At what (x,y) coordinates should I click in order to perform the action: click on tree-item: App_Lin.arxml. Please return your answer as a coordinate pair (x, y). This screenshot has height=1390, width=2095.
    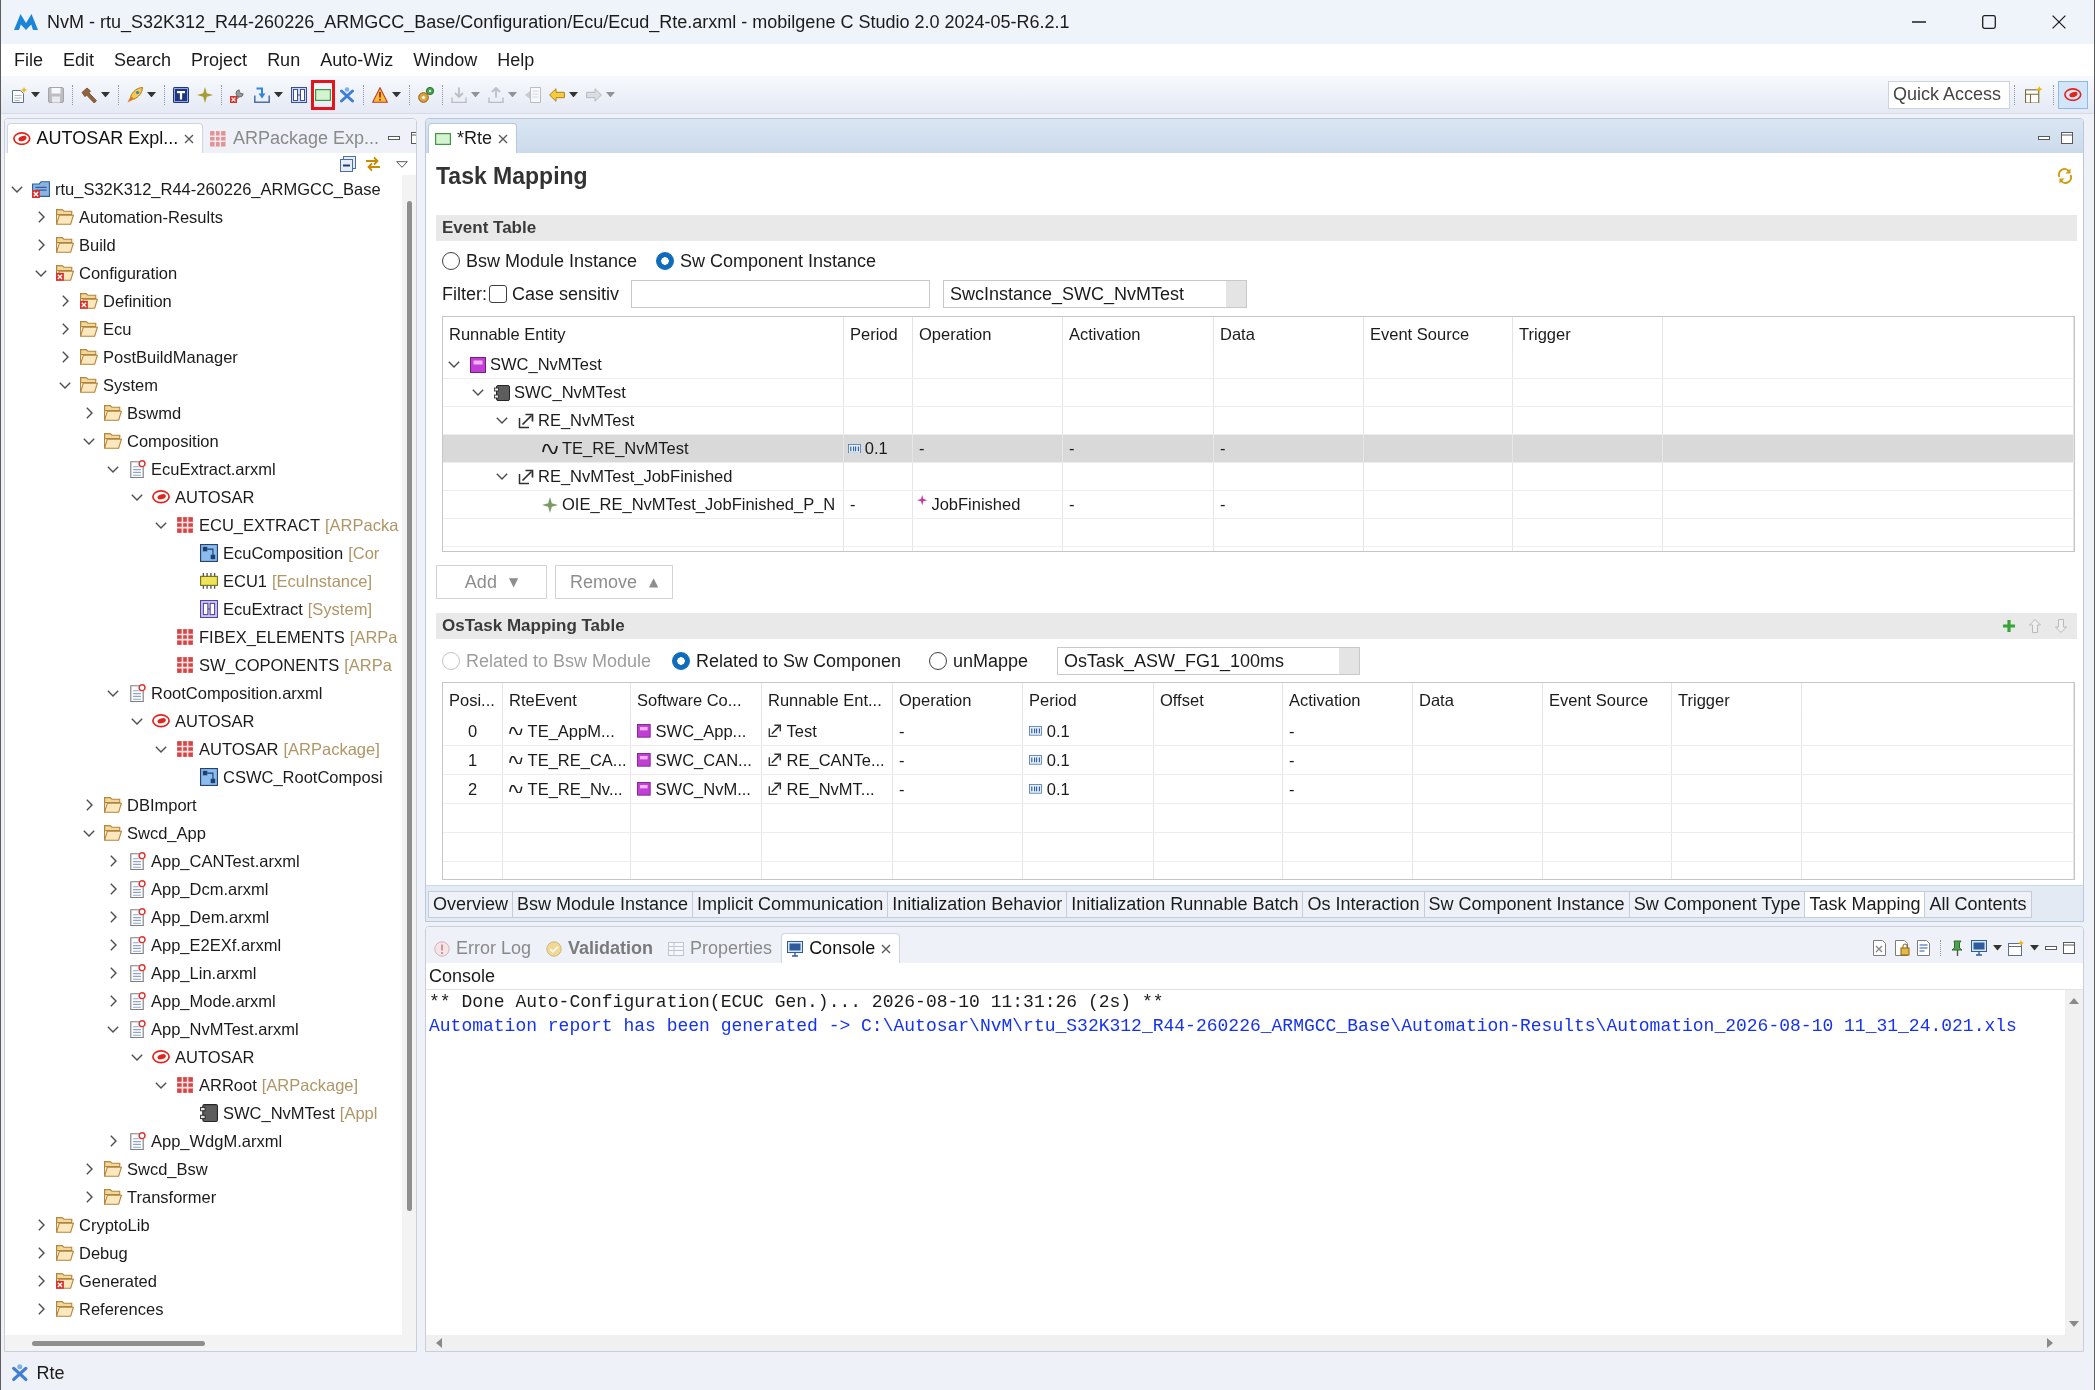
    Looking at the image, I should click on (192, 973).